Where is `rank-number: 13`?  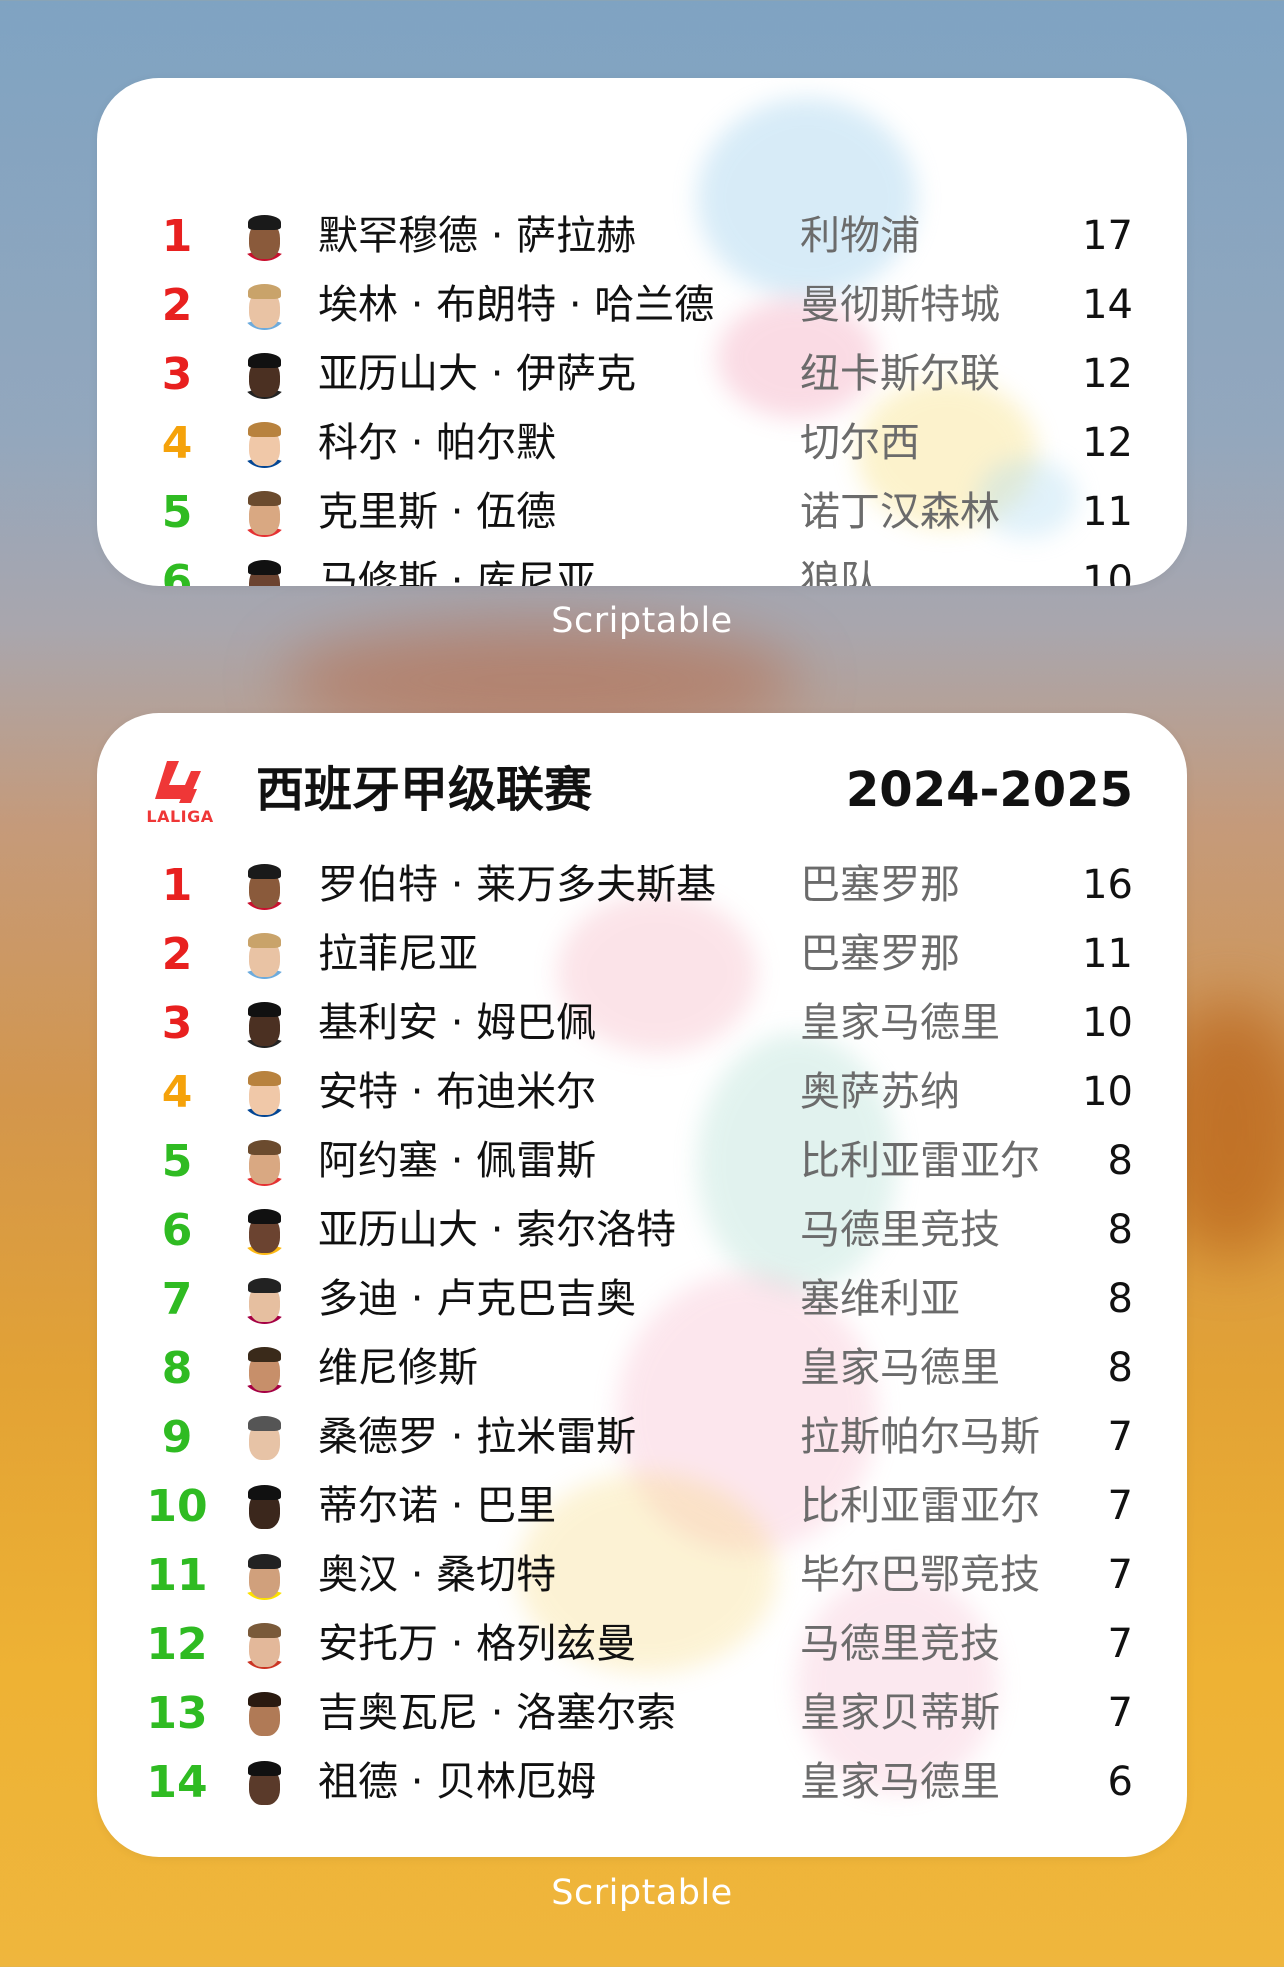 rank-number: 13 is located at coordinates (177, 1713).